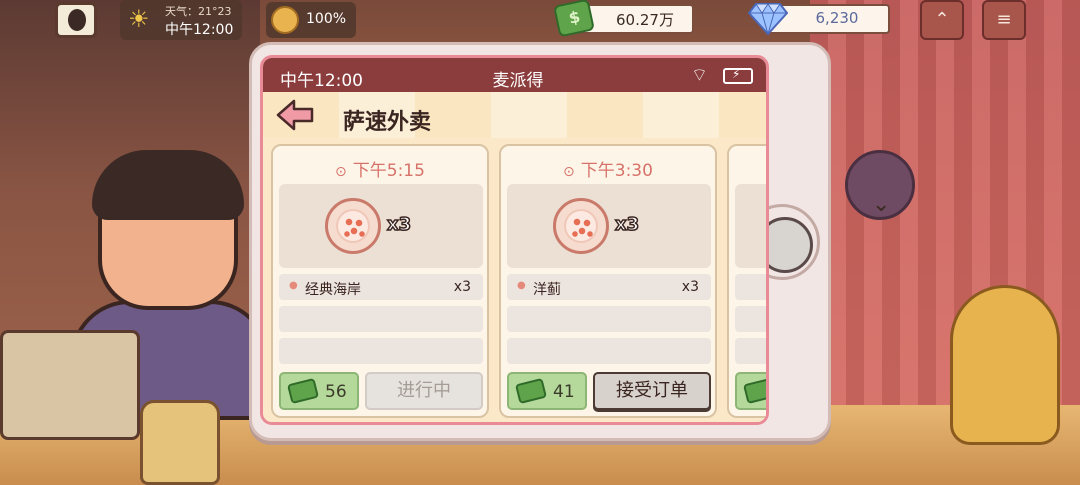  Describe the element at coordinates (768, 19) in the screenshot. I see `diamond-icon` at that location.